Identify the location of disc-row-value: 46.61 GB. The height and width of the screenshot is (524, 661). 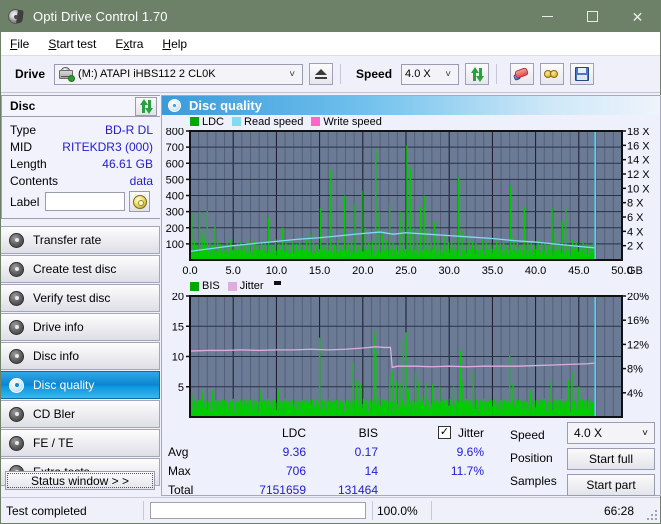
(127, 163).